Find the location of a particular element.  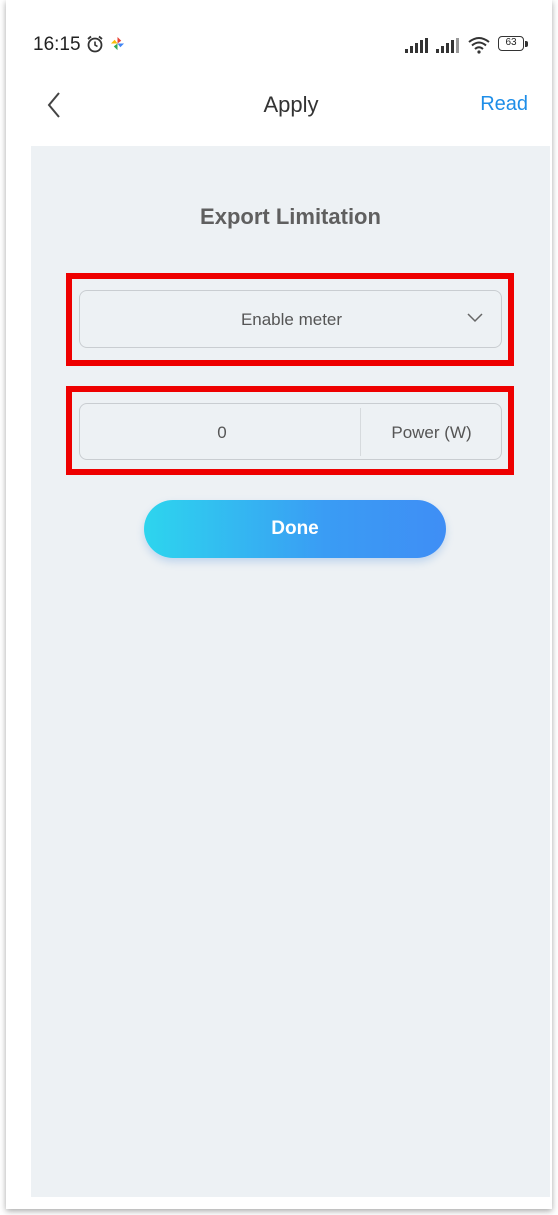

power-input-group: Power (W) is located at coordinates (290, 432).